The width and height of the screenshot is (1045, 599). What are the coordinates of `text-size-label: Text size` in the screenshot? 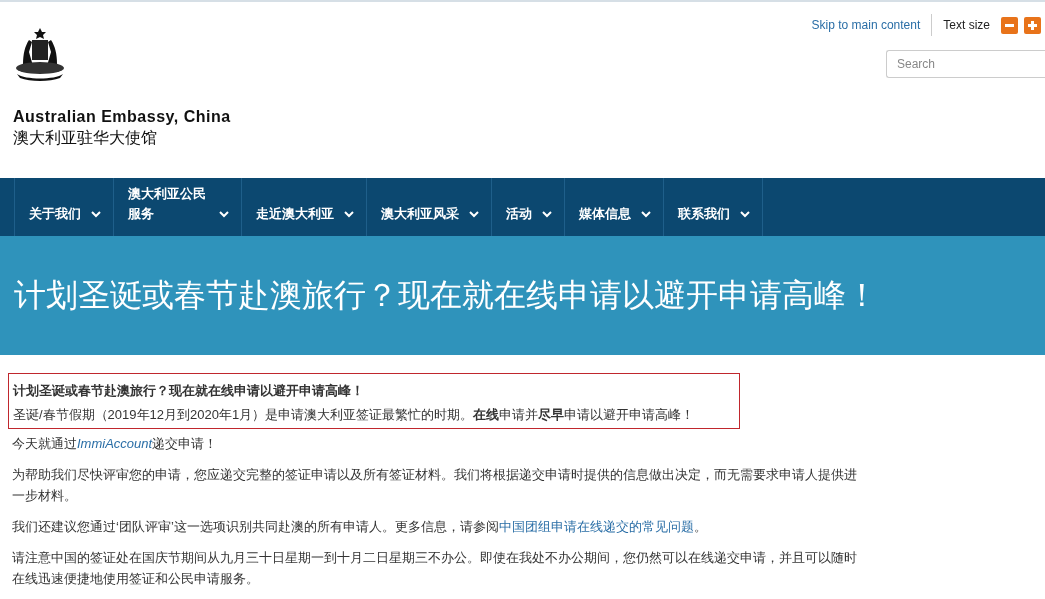 It's located at (966, 25).